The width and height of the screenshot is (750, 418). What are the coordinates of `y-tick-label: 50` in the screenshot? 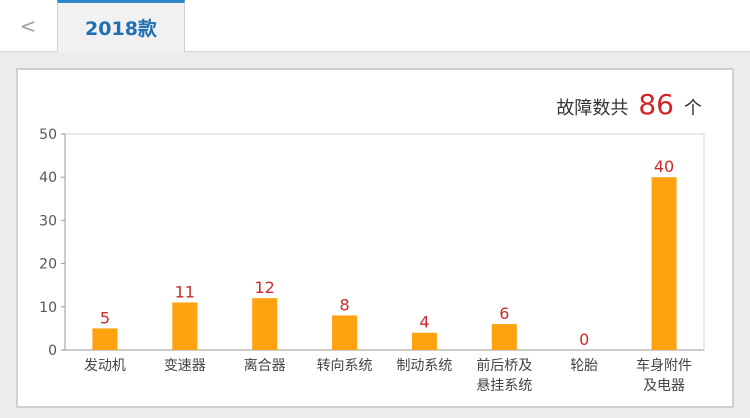 It's located at (48, 135).